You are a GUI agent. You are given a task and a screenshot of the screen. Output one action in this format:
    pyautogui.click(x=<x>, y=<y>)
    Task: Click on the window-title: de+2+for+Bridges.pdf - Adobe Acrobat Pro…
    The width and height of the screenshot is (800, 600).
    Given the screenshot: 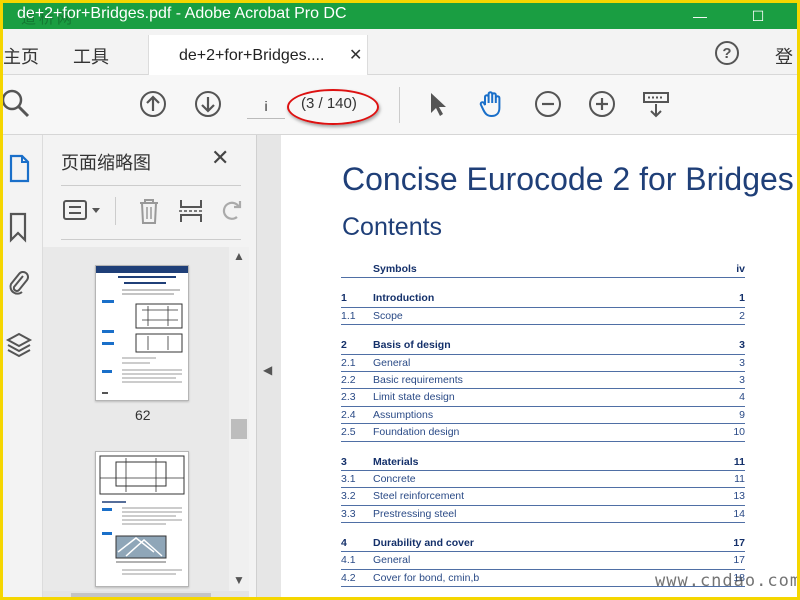 What is the action you would take?
    pyautogui.click(x=182, y=13)
    